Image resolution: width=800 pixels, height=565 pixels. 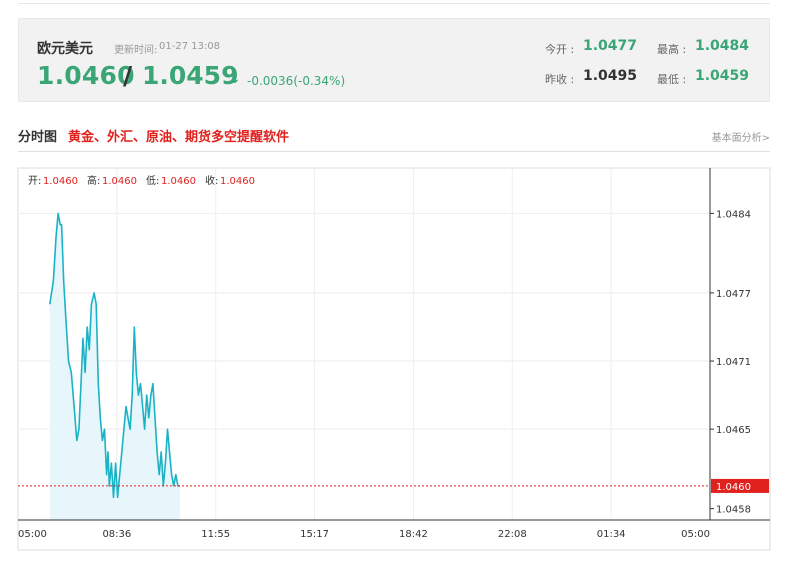 I want to click on current-price-label: 1.0460, so click(x=733, y=487).